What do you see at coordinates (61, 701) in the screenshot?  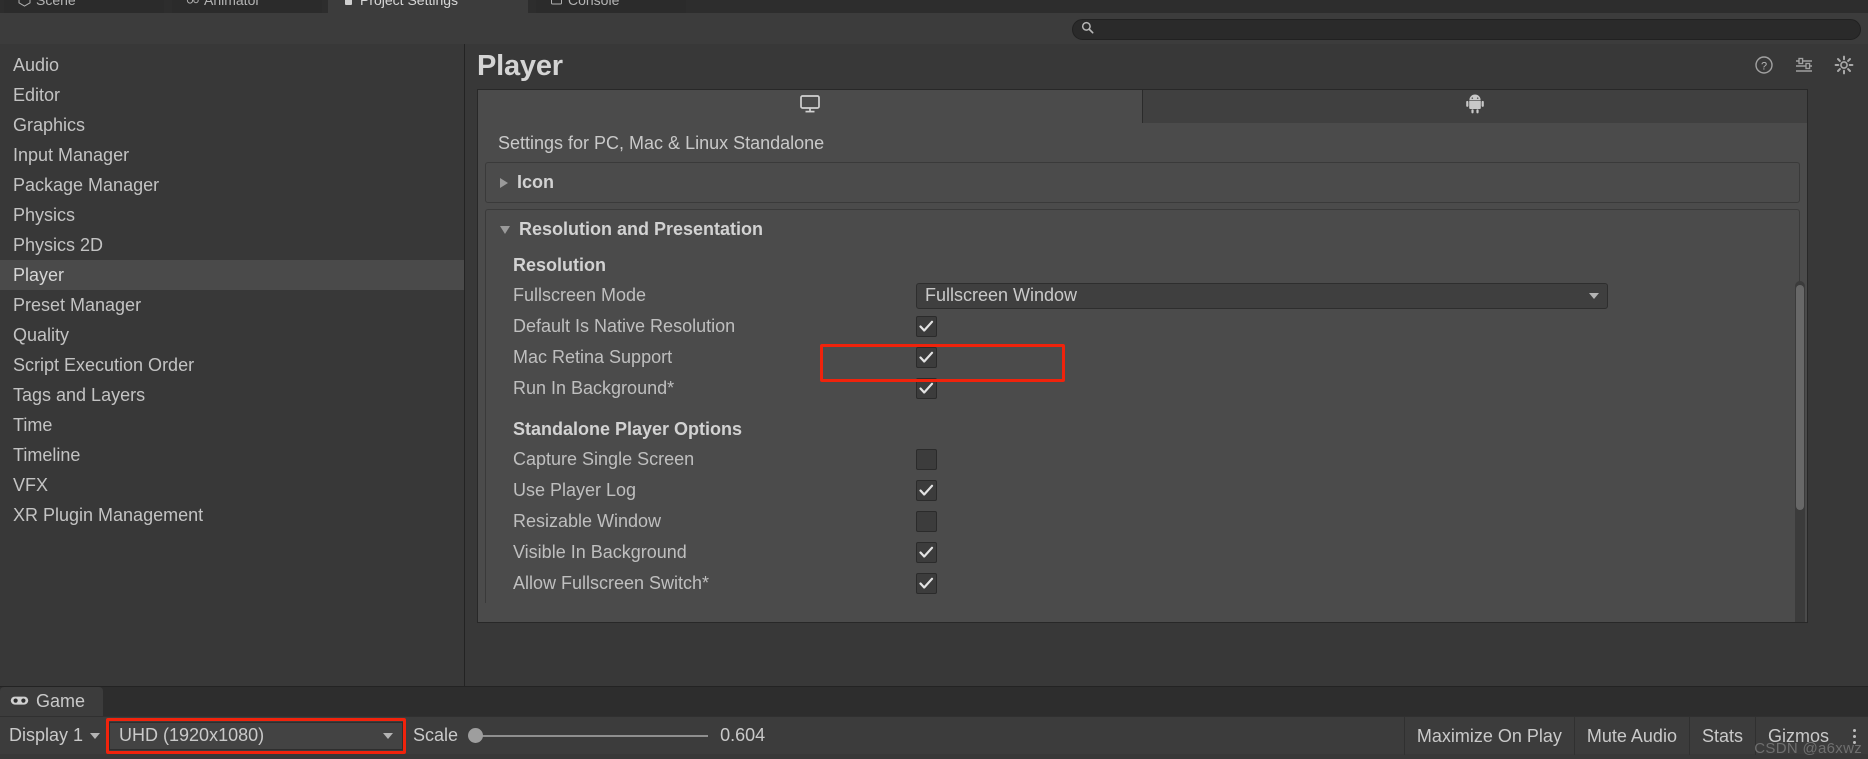 I see `game-tab-label: Game` at bounding box center [61, 701].